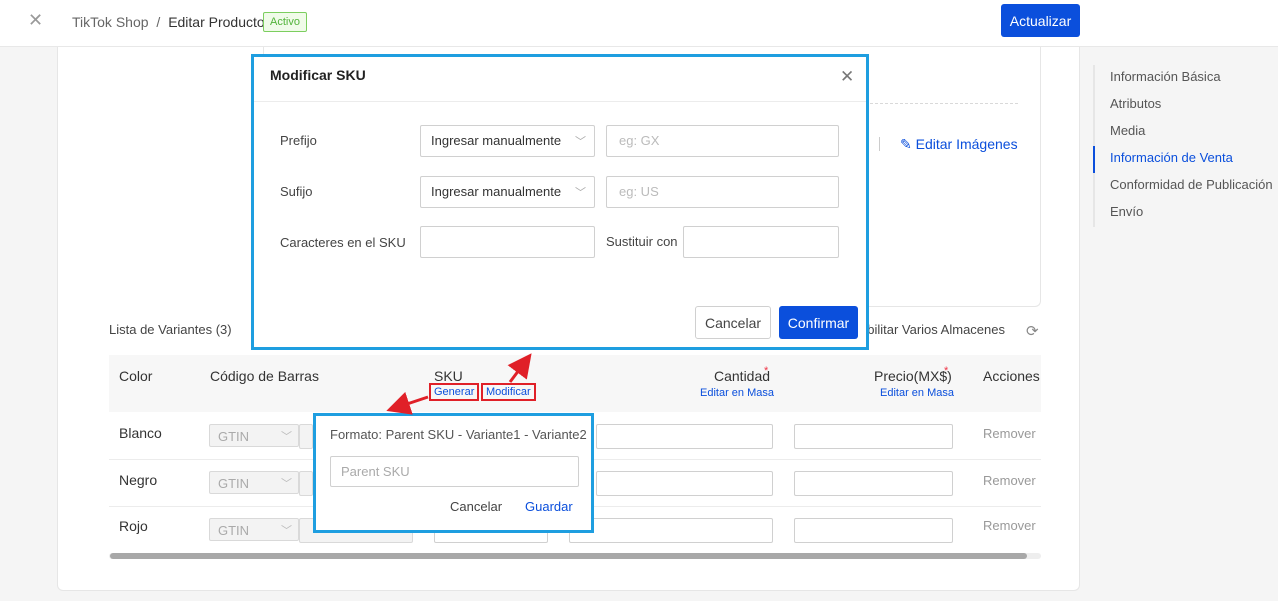  I want to click on annotation-arrows, so click(459, 384).